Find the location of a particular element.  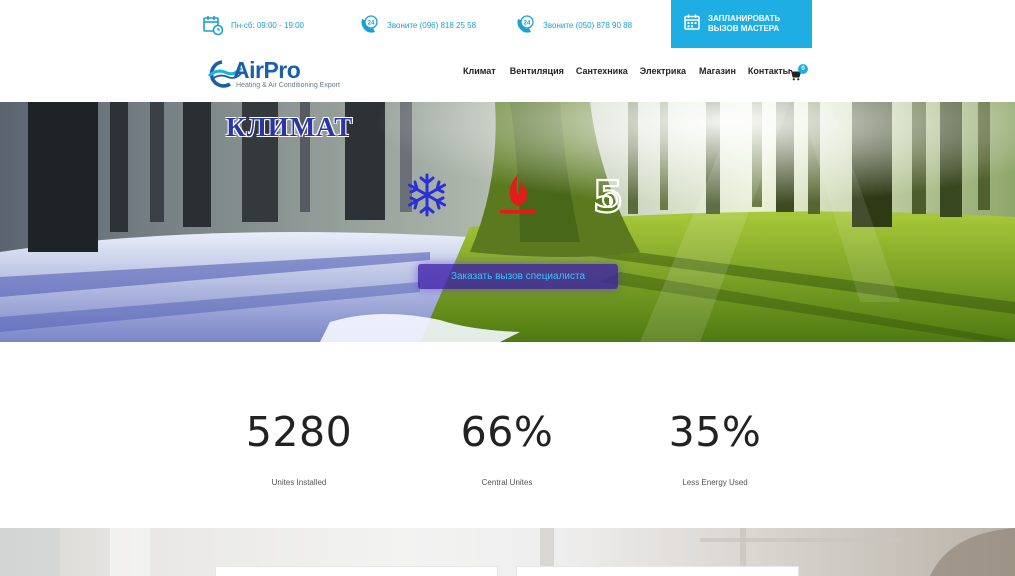

nav-item-shop: Магазин is located at coordinates (717, 74).